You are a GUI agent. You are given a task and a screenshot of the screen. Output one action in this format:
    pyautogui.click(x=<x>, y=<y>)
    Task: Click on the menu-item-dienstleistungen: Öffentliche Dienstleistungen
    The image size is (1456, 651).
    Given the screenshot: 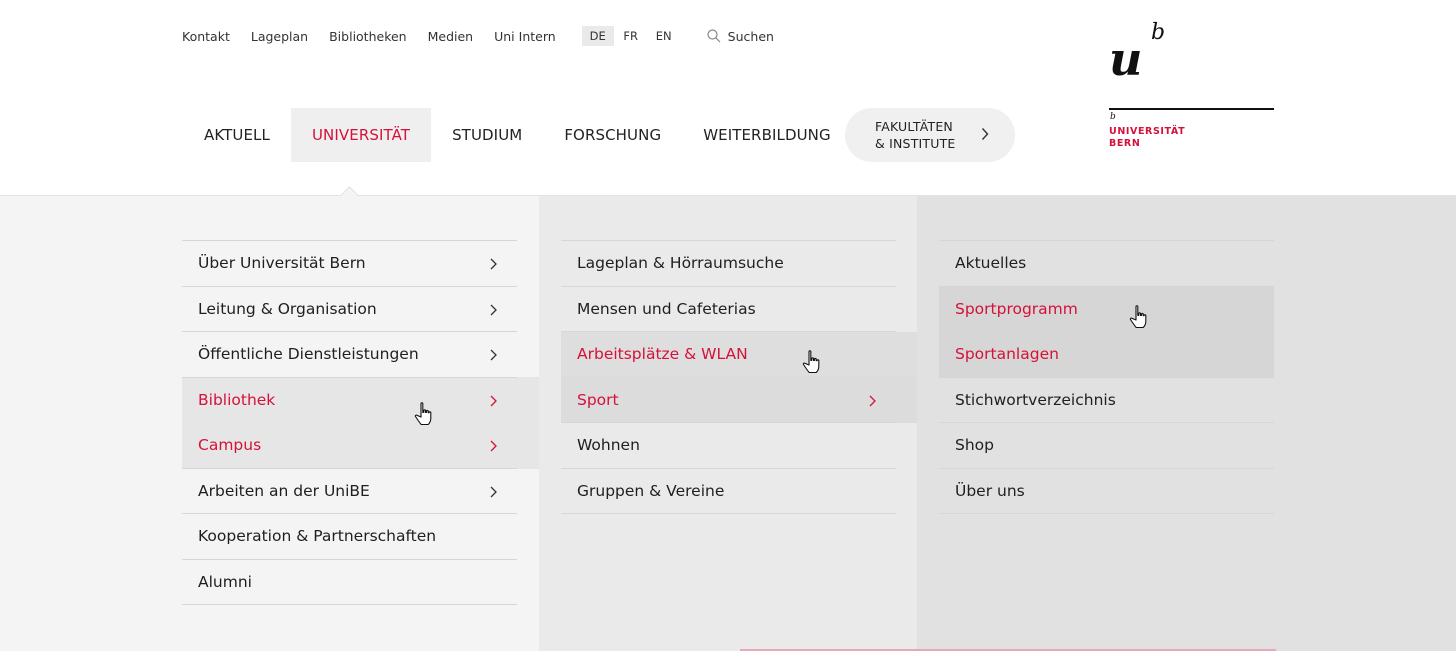 What is the action you would take?
    pyautogui.click(x=349, y=355)
    